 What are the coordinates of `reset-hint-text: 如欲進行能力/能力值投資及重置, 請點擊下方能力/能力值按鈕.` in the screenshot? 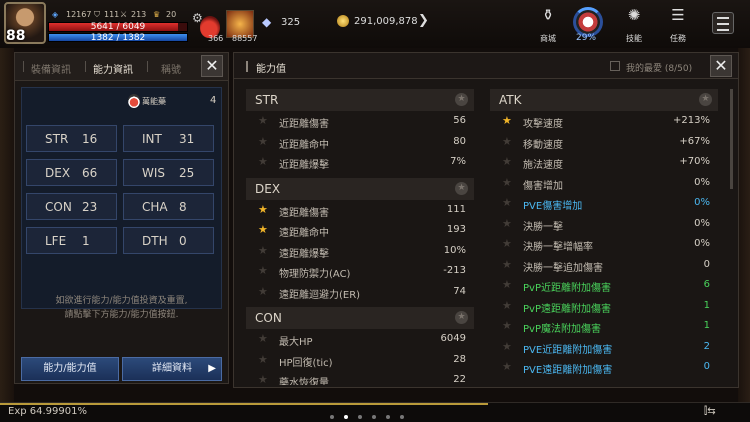 It's located at (121, 308).